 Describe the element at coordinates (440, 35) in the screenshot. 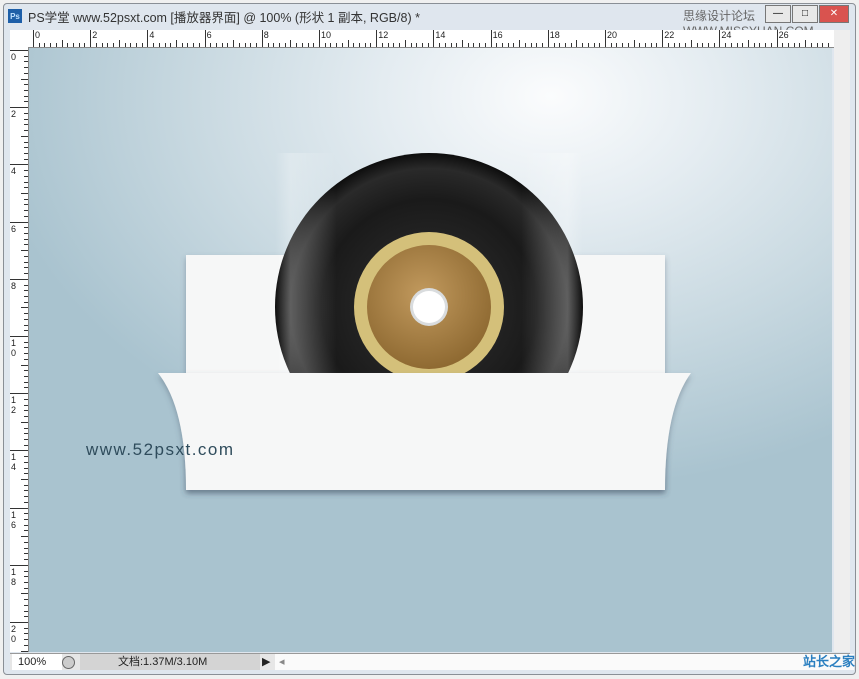

I see `ruler-label: 14` at that location.